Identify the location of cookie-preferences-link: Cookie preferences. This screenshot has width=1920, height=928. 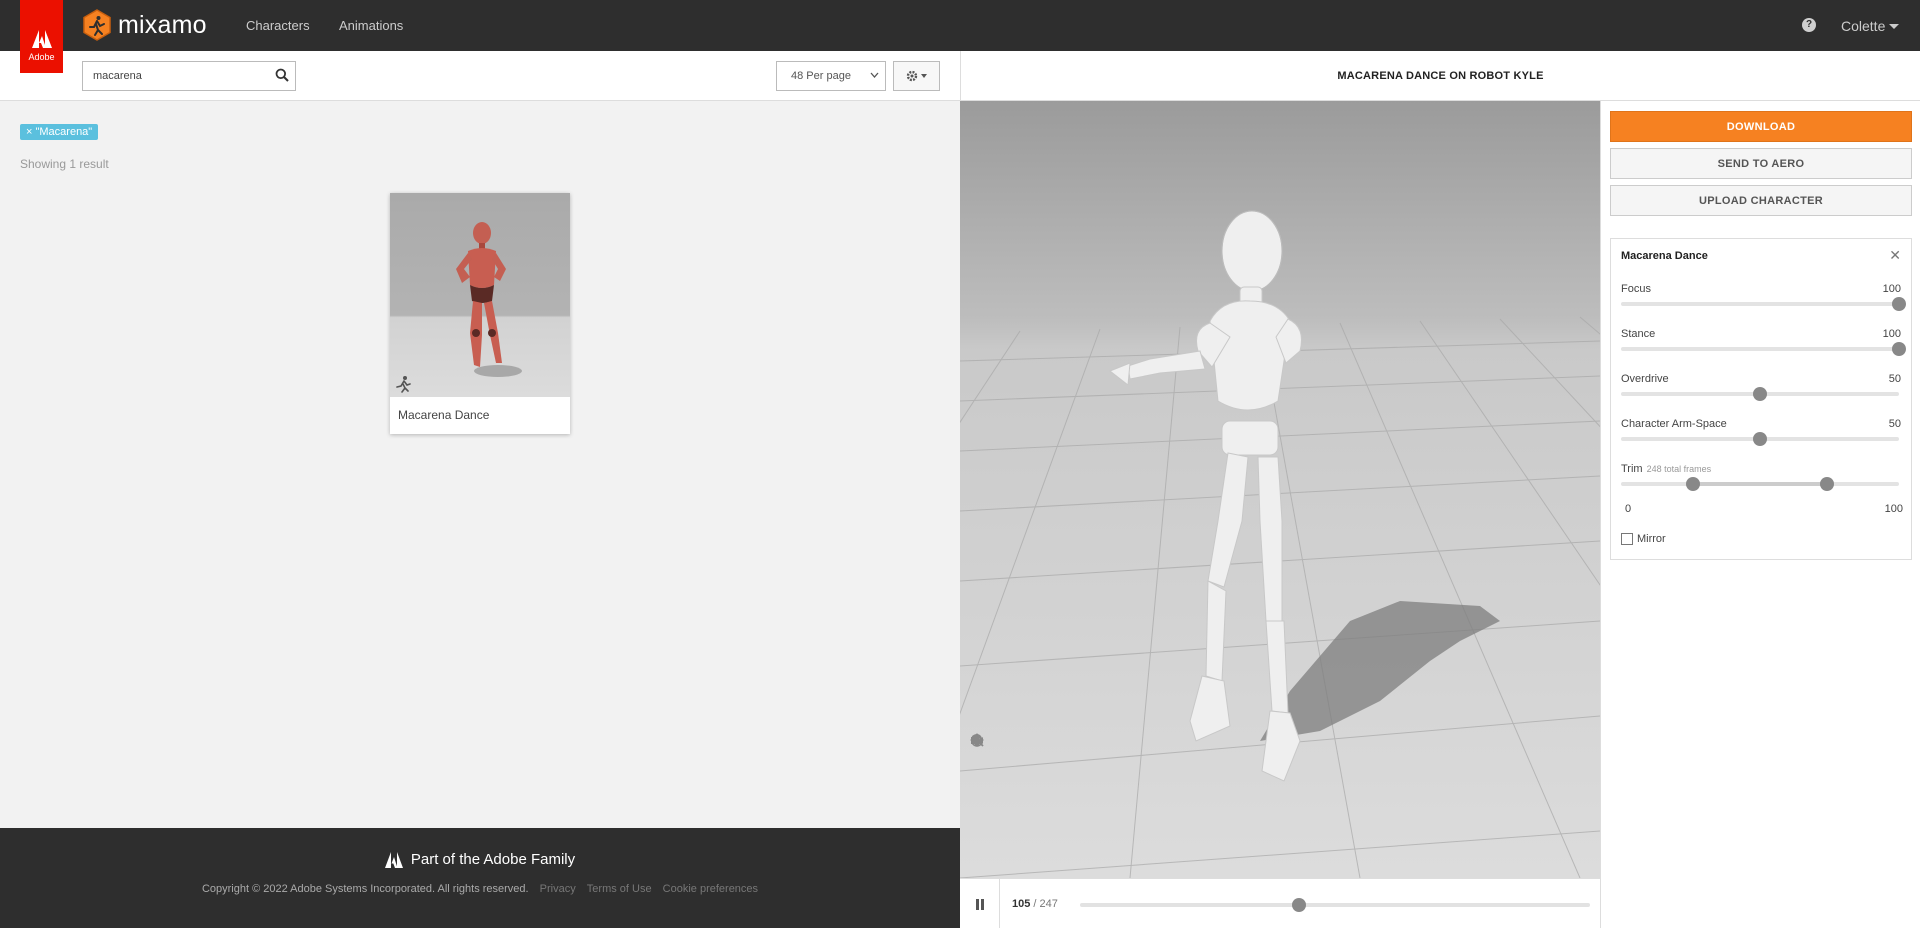
(710, 889).